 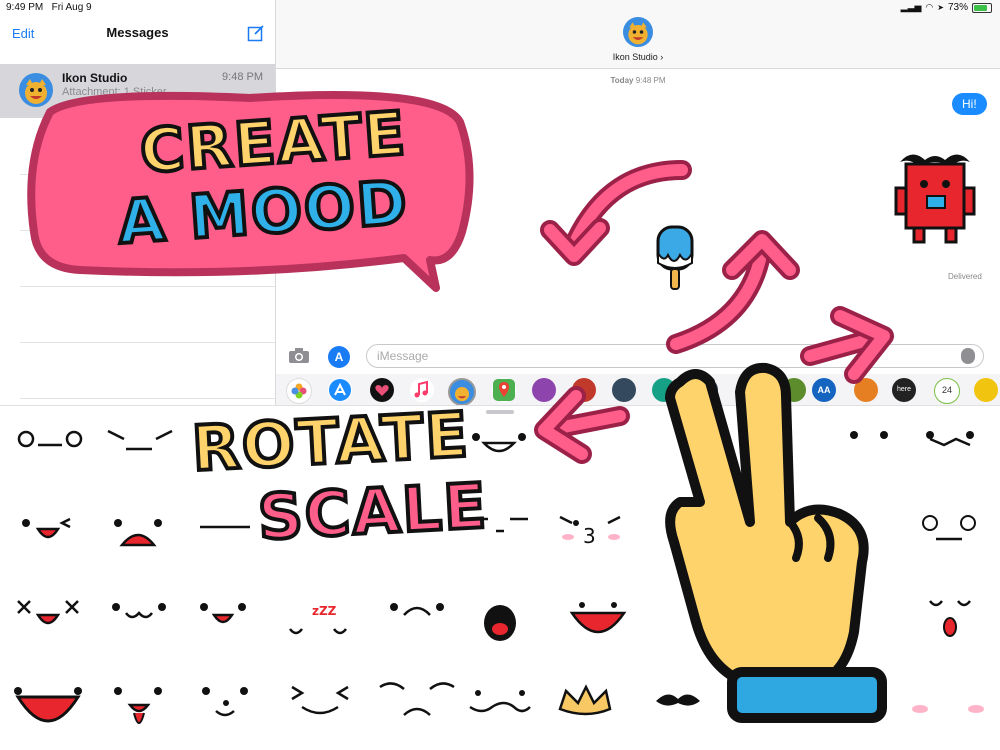 I want to click on sidebar-title: Messages, so click(x=137, y=32).